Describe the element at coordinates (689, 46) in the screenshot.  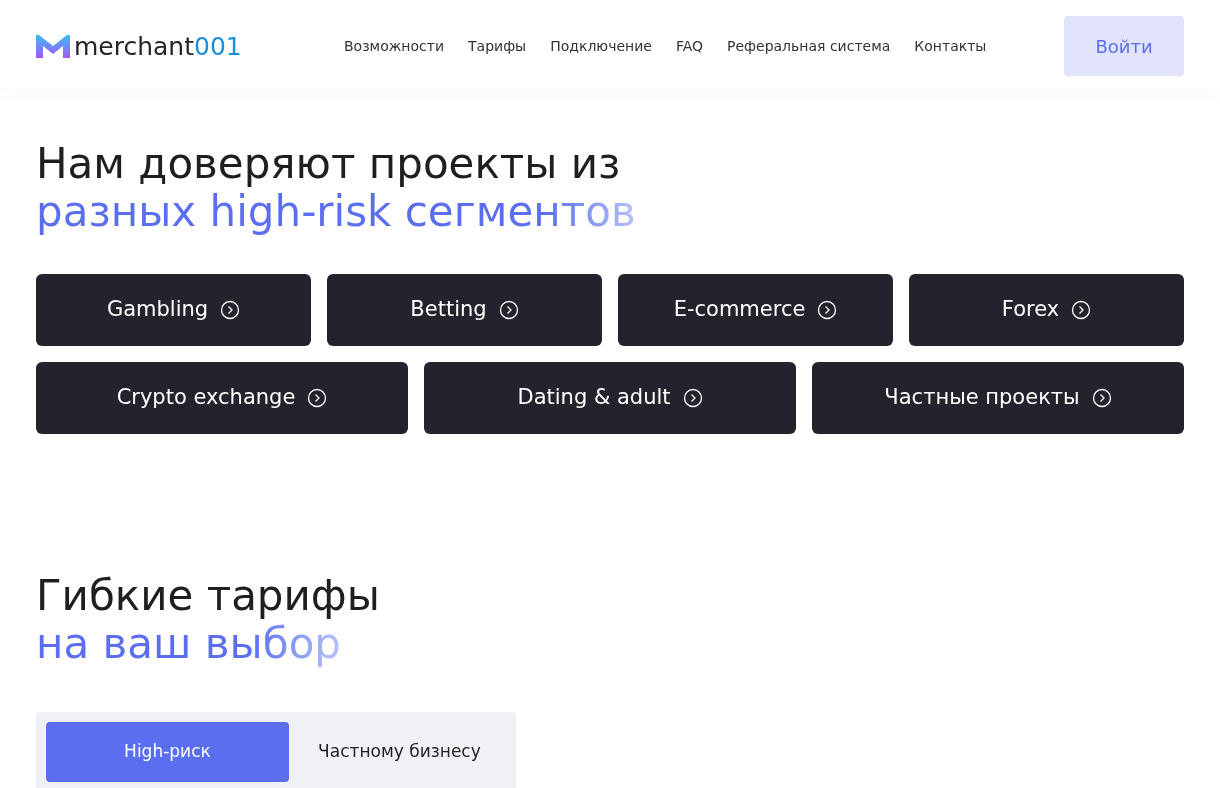
I see `nav-link: FAQ` at that location.